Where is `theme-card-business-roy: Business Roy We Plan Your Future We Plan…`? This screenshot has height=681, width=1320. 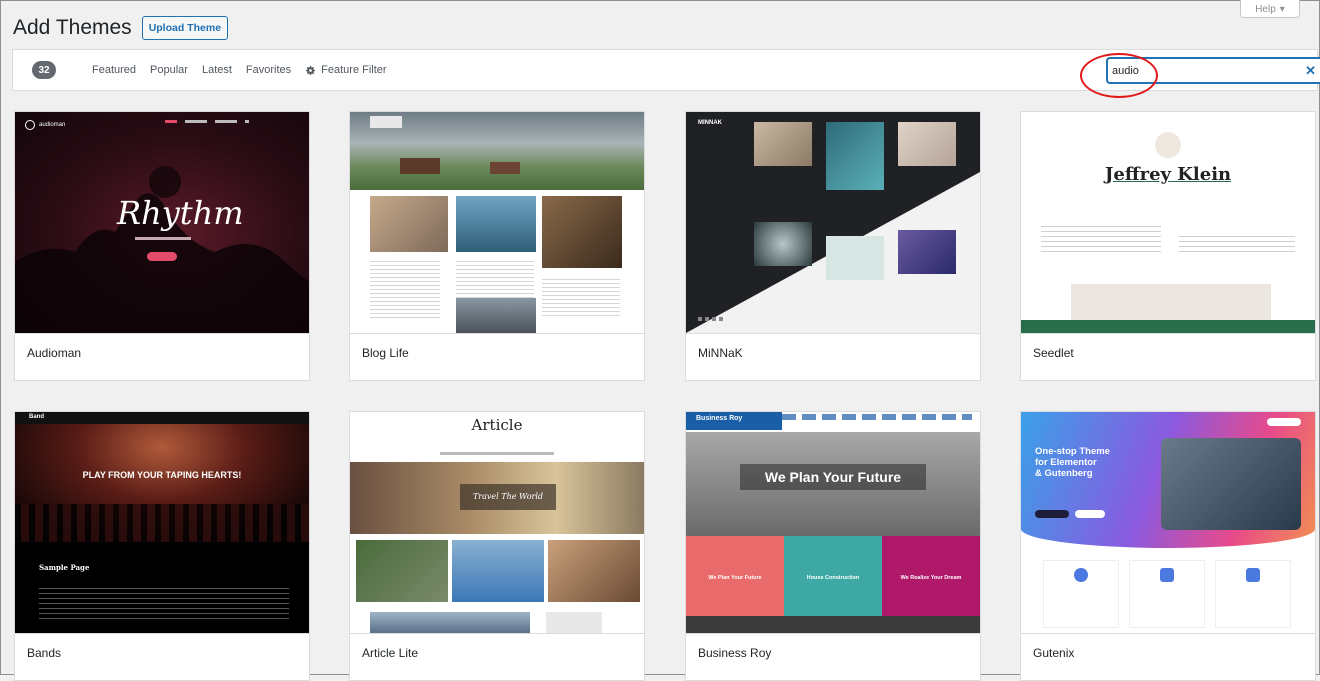
theme-card-business-roy: Business Roy We Plan Your Future We Plan… is located at coordinates (833, 546).